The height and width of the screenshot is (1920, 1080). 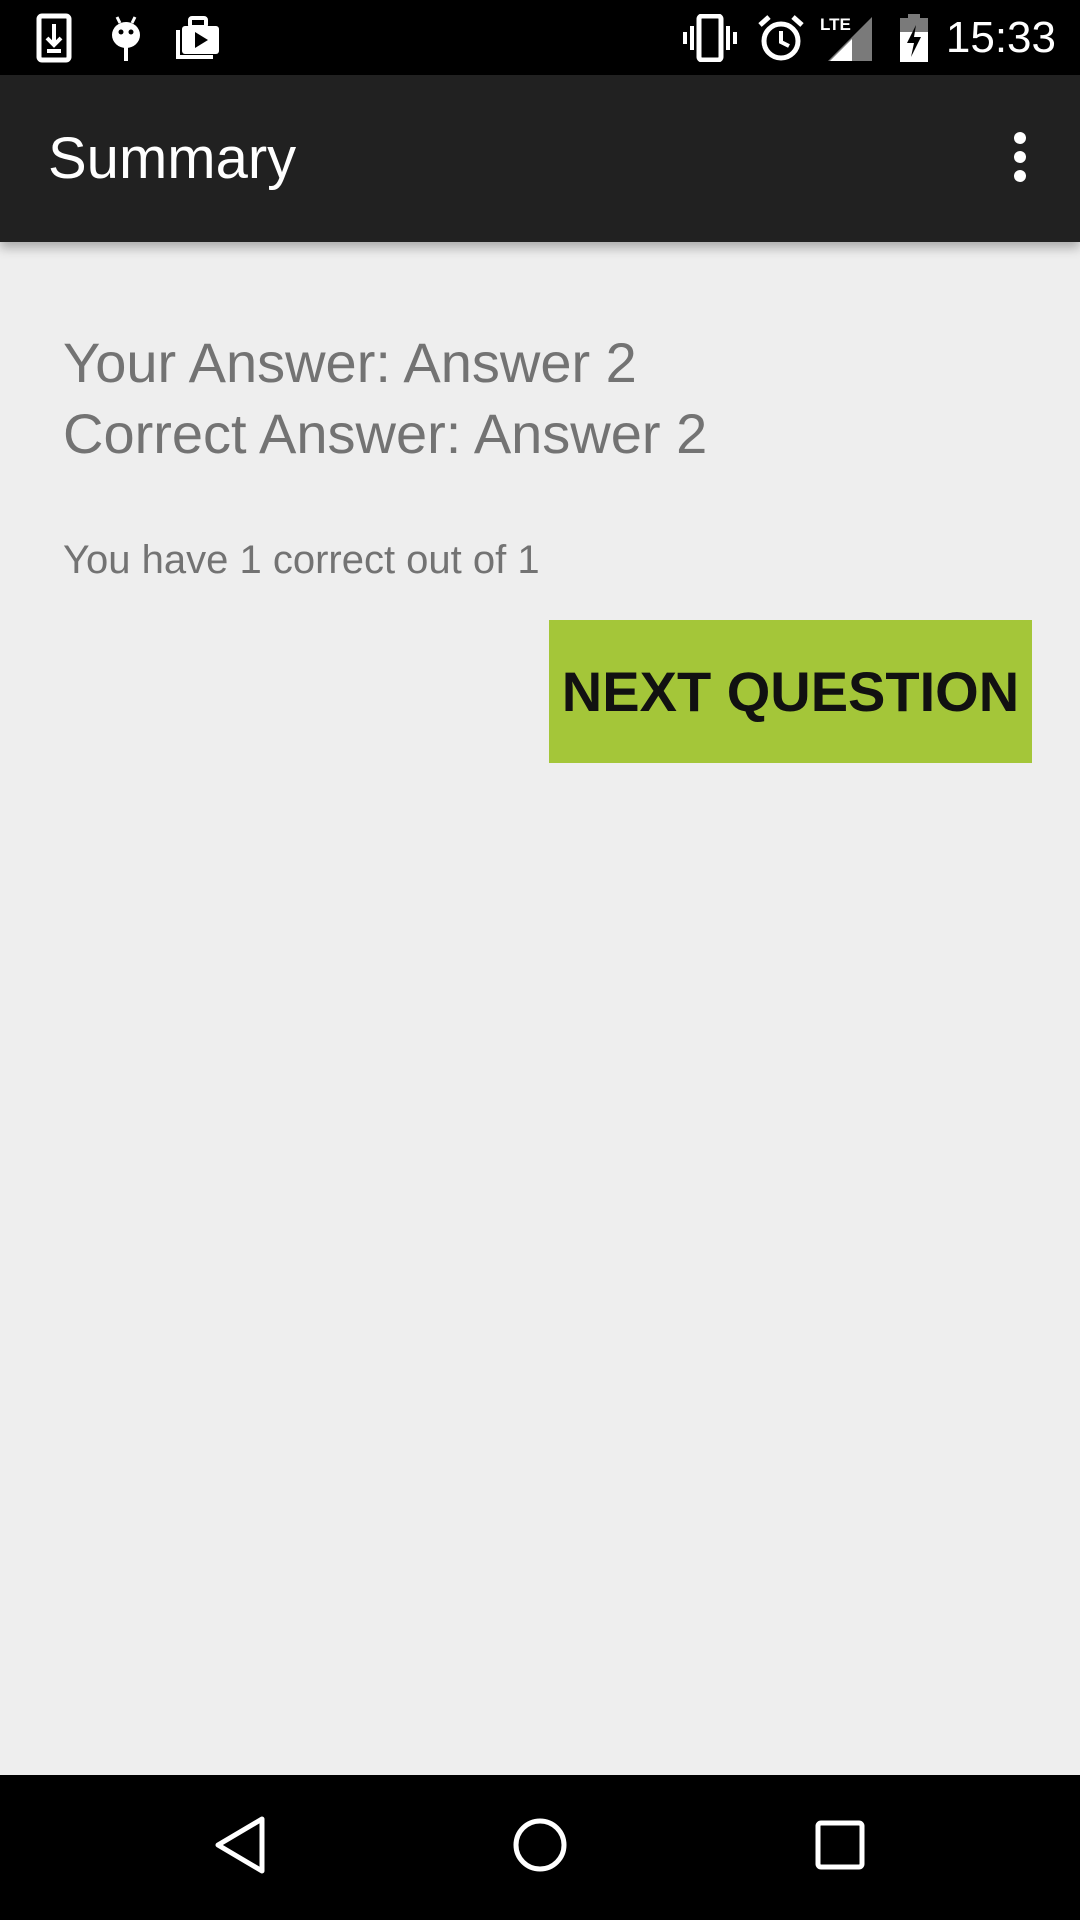 What do you see at coordinates (126, 38) in the screenshot?
I see `android-debug-icon` at bounding box center [126, 38].